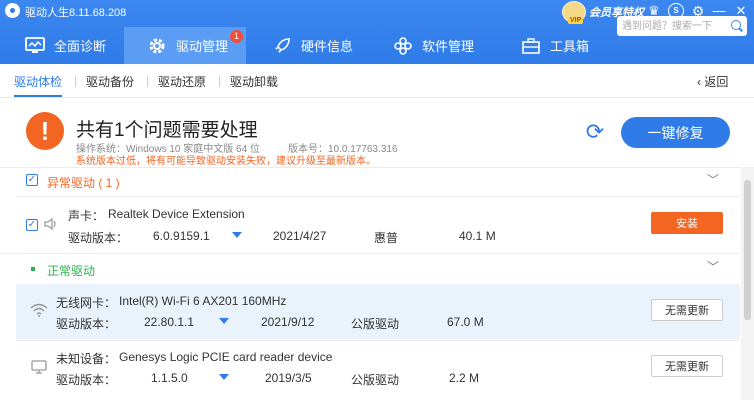 Image resolution: width=754 pixels, height=400 pixels. What do you see at coordinates (202, 46) in the screenshot?
I see `nav-label: 驱动管理` at bounding box center [202, 46].